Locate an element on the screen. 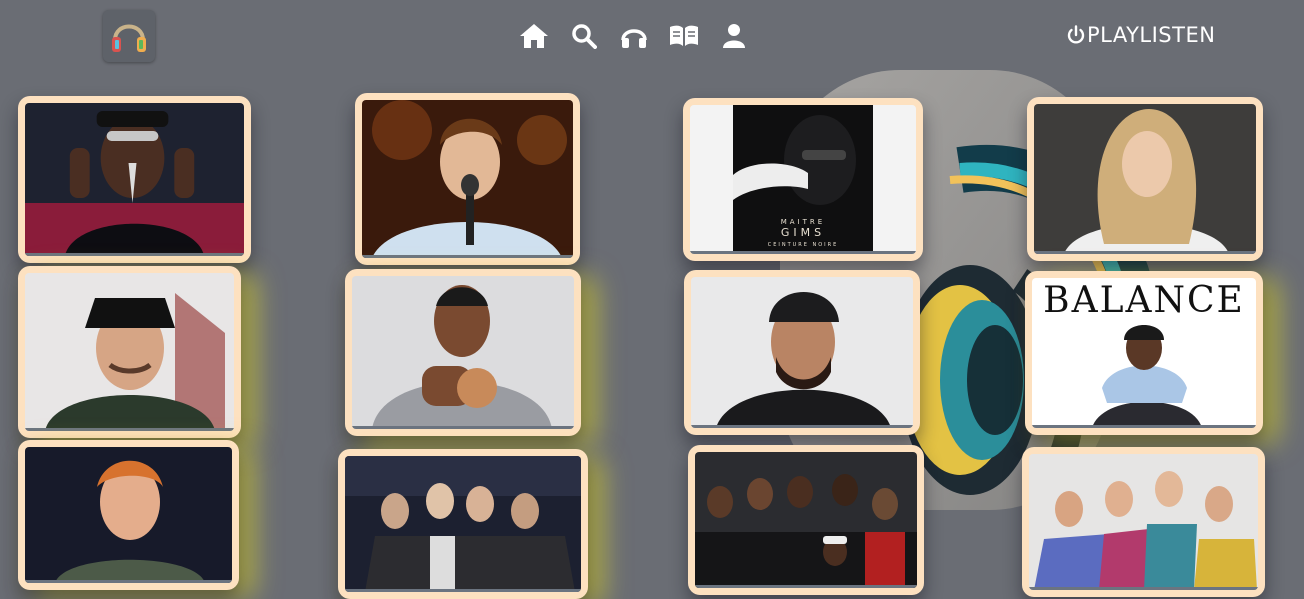 Image resolution: width=1304 pixels, height=599 pixels. album-title-label: BALANCE is located at coordinates (1144, 300).